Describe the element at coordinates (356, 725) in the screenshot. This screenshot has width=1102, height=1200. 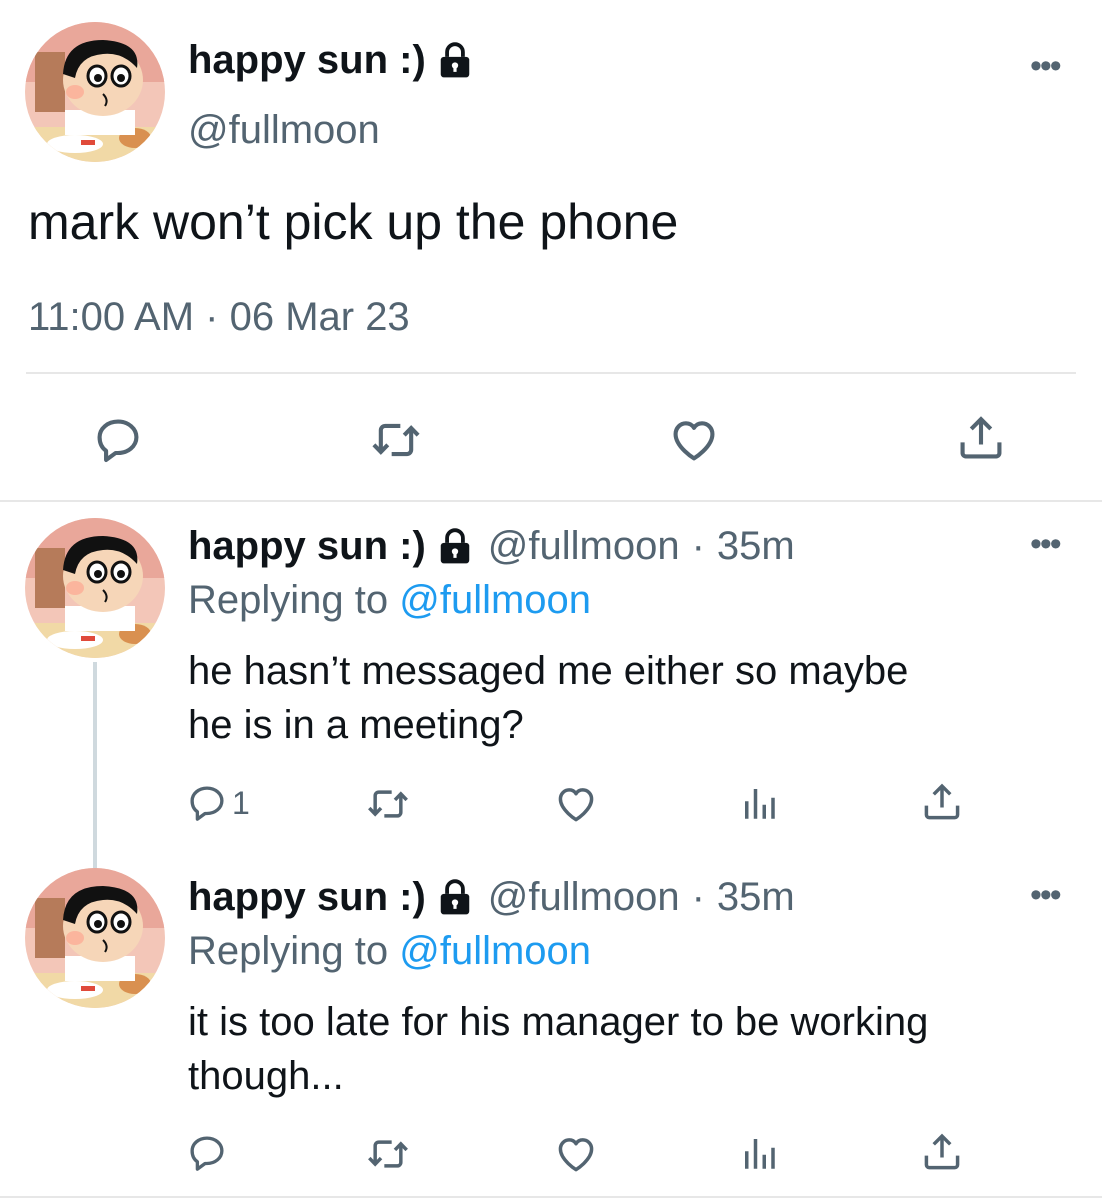
I see `reply-text-line: he is in a meeting?` at that location.